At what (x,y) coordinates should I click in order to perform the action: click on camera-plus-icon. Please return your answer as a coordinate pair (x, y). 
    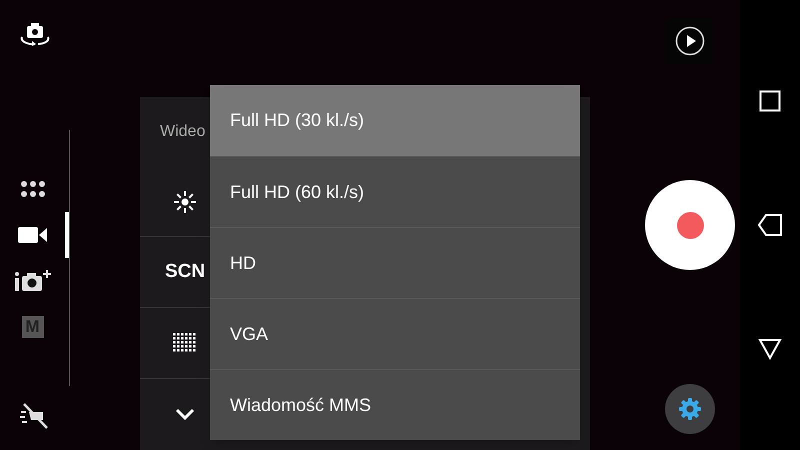
    Looking at the image, I should click on (33, 281).